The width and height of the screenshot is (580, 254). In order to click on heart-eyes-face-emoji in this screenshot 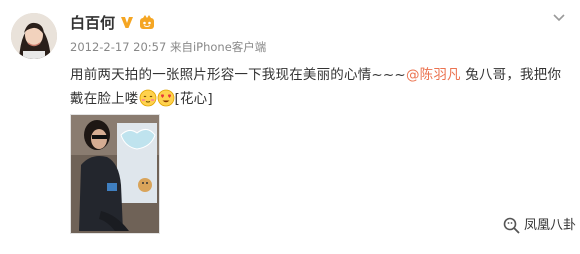, I will do `click(165, 98)`.